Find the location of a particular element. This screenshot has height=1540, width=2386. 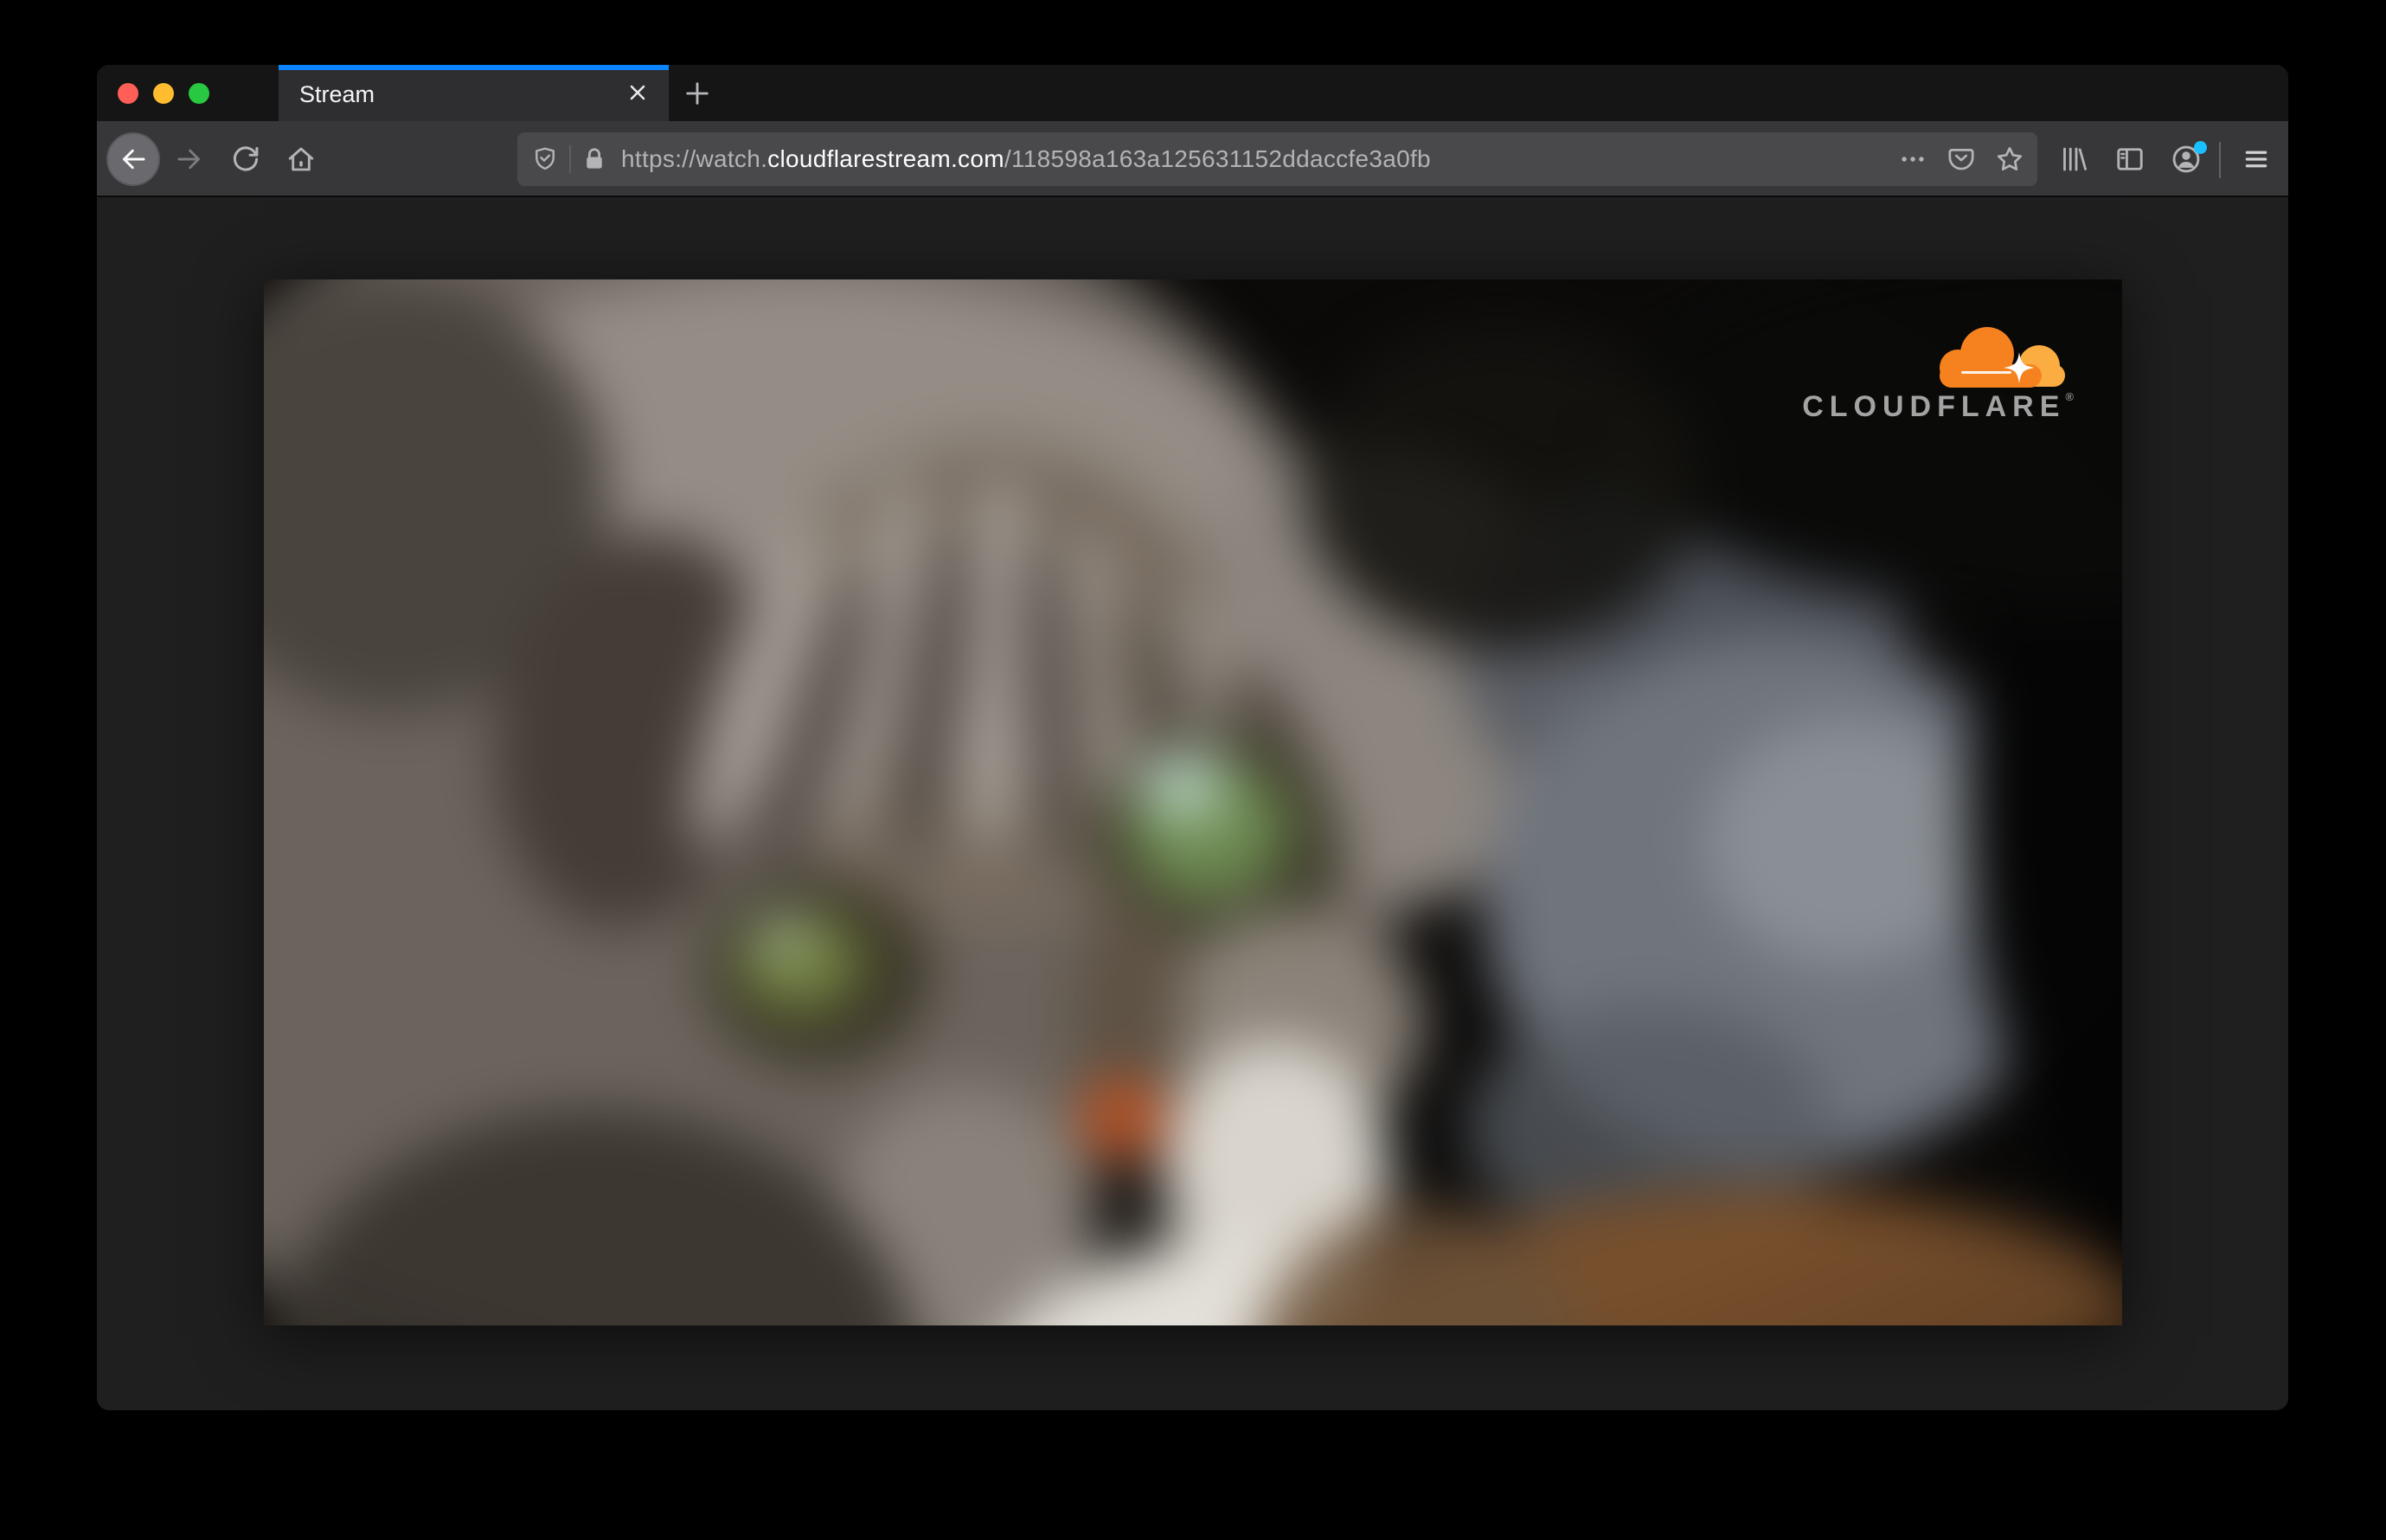

toolbar-separator is located at coordinates (2220, 160).